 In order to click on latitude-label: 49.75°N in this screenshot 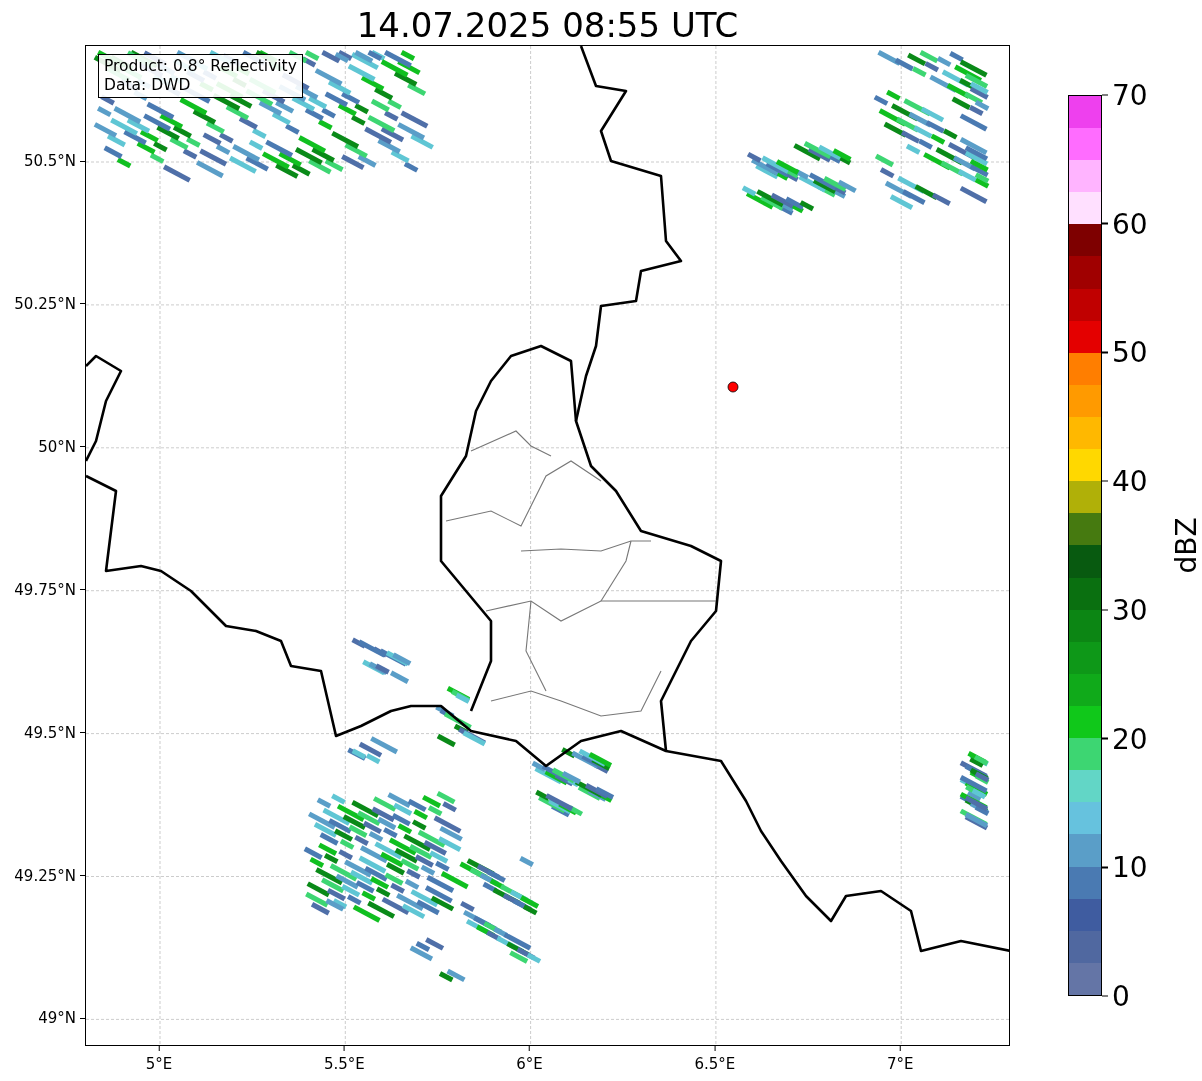, I will do `click(49, 589)`.